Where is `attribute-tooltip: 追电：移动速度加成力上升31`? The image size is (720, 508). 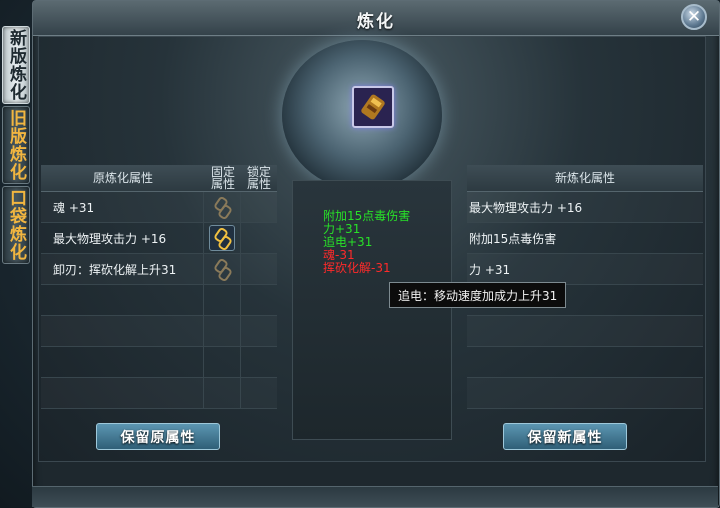
attribute-tooltip: 追电：移动速度加成力上升31 is located at coordinates (478, 295).